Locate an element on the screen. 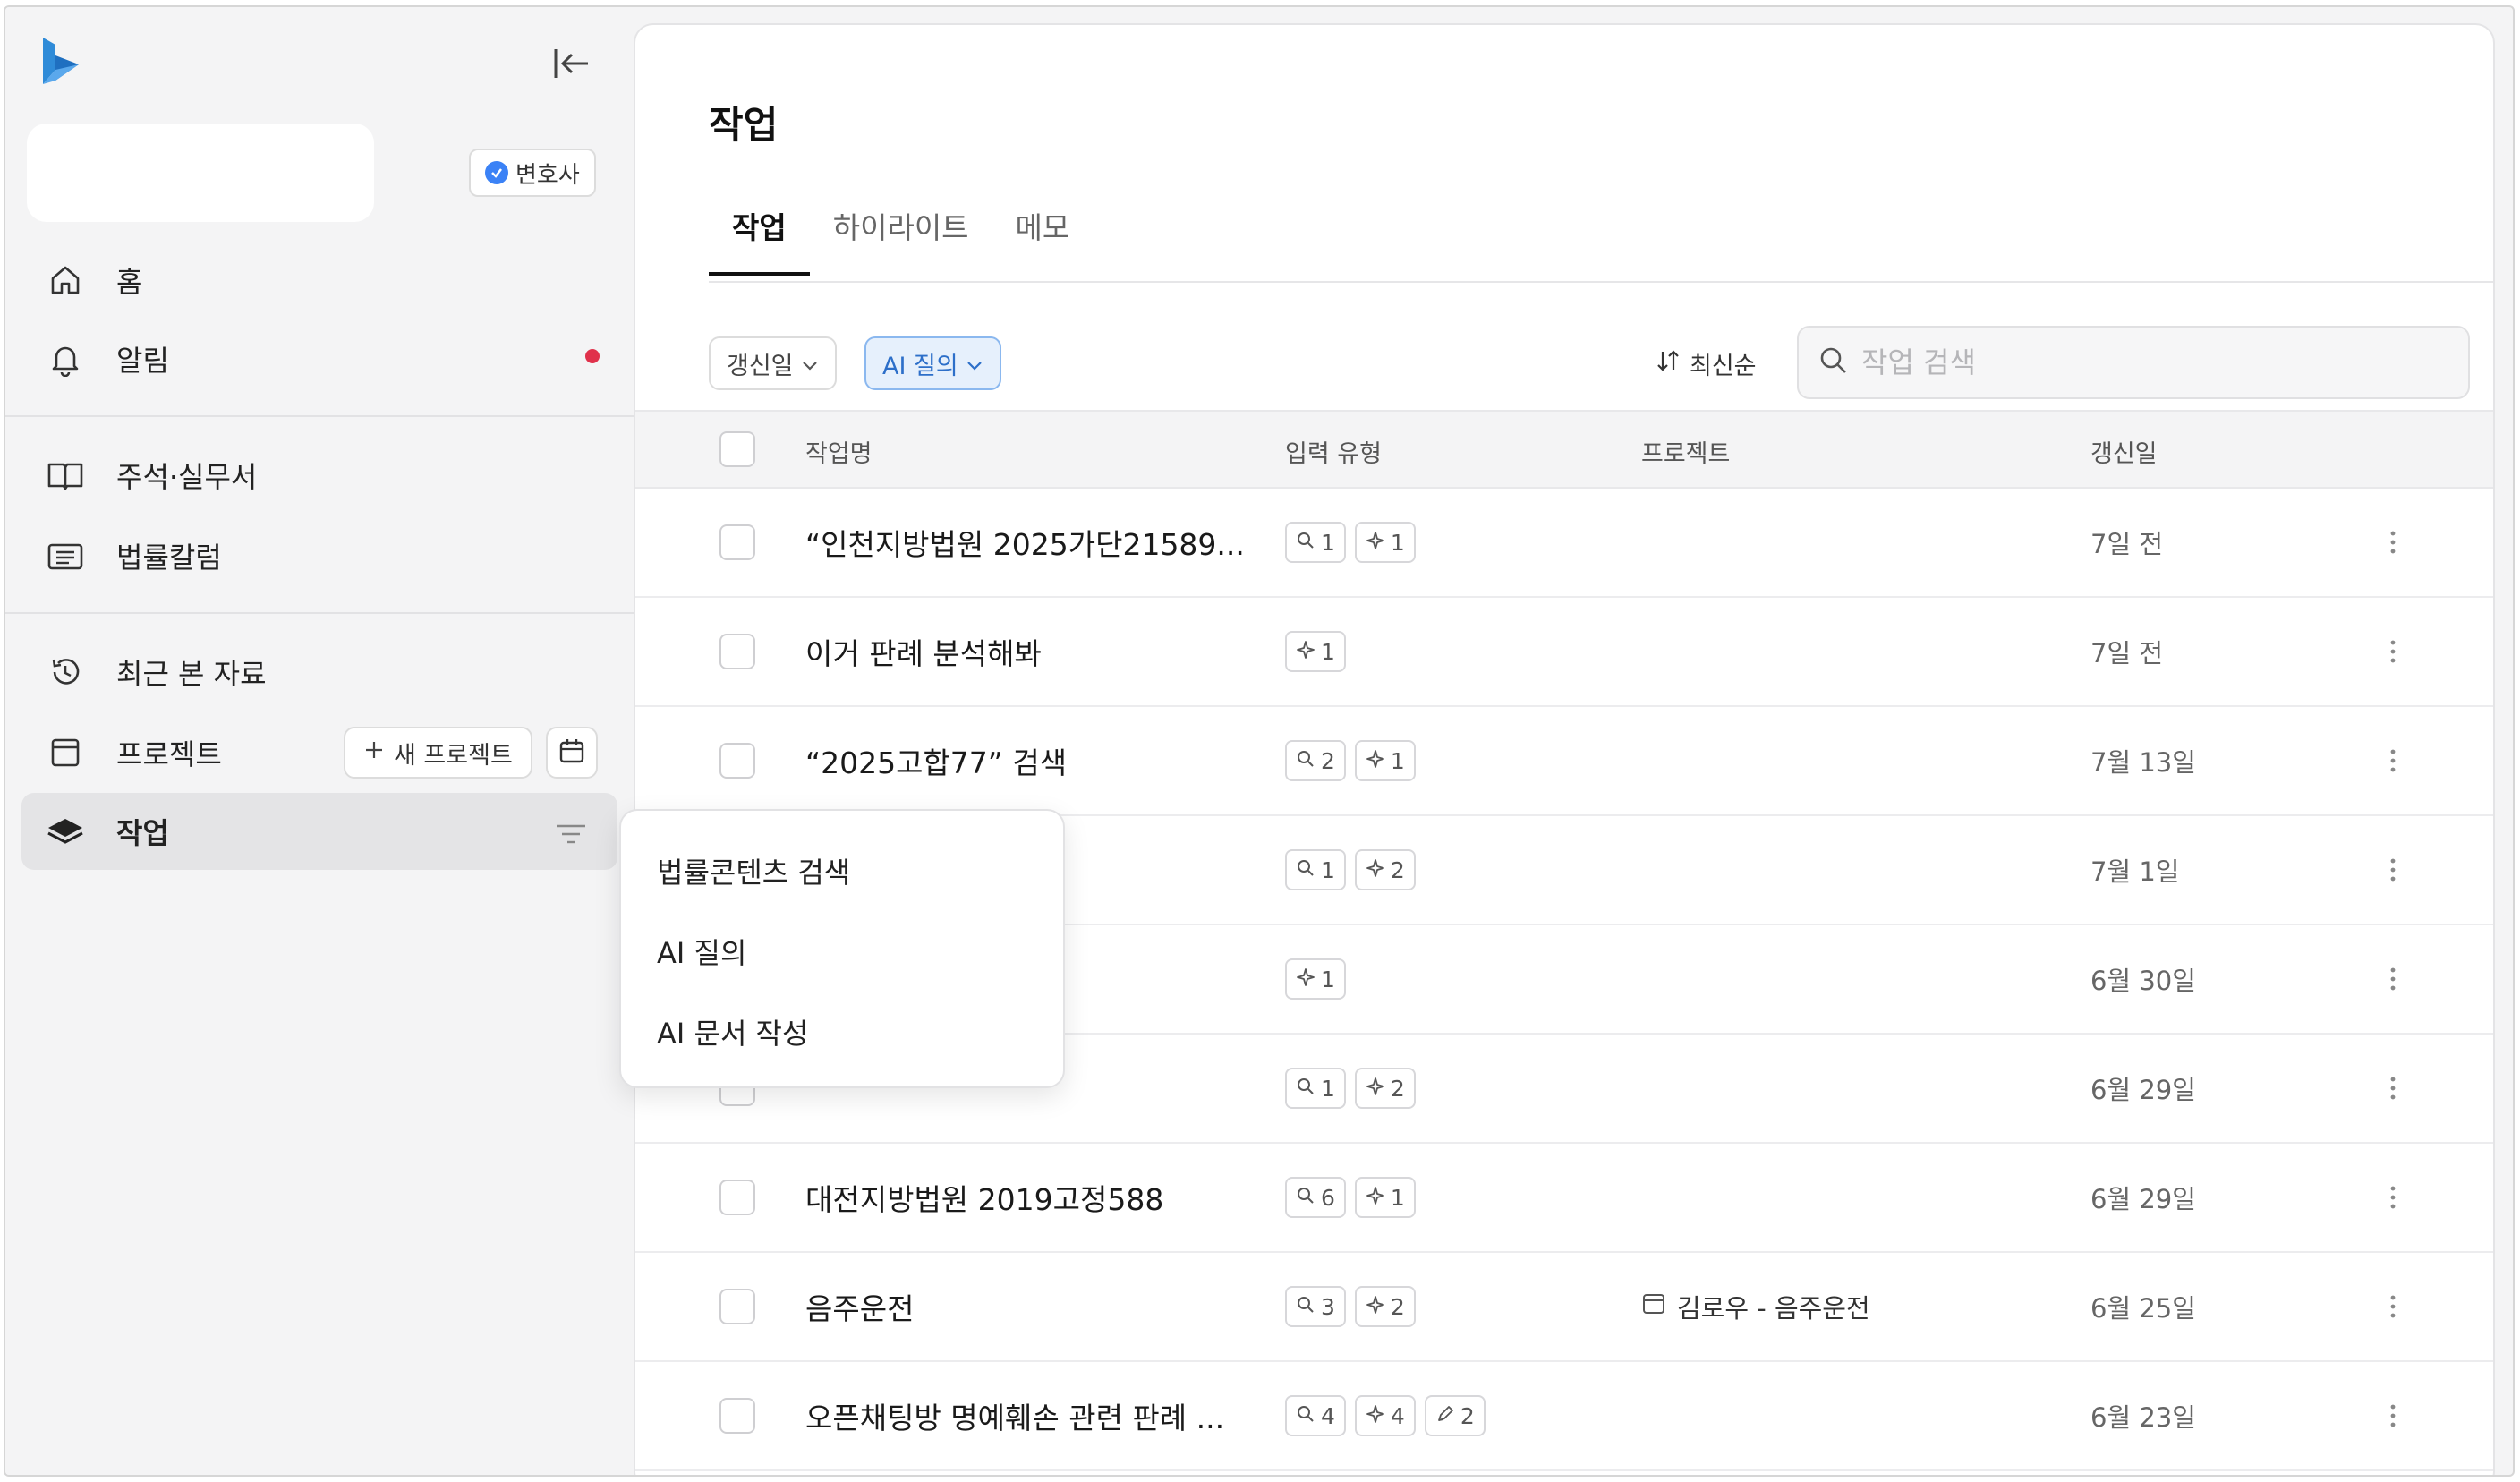 The image size is (2520, 1482). table-row: “인천지방법원 2025가단21589... 11 7일 전 is located at coordinates (1564, 543).